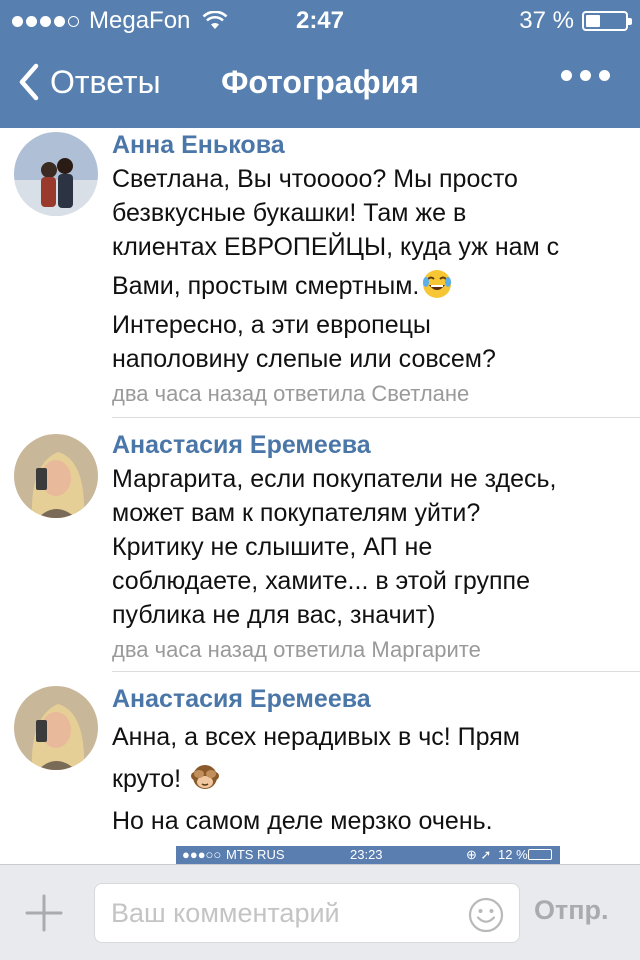 The height and width of the screenshot is (960, 640). I want to click on attach-plus-icon, so click(44, 913).